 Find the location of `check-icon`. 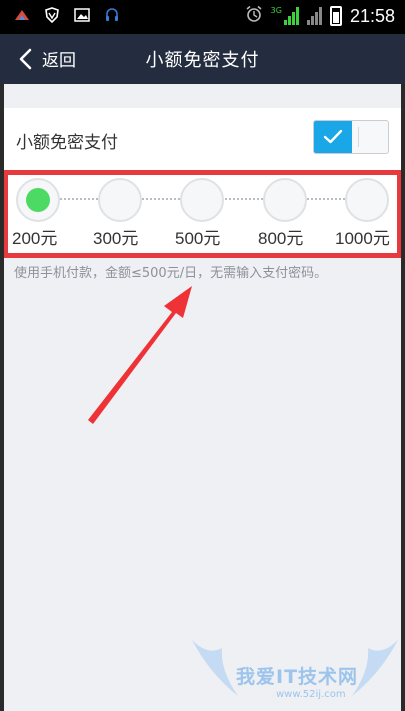

check-icon is located at coordinates (333, 136).